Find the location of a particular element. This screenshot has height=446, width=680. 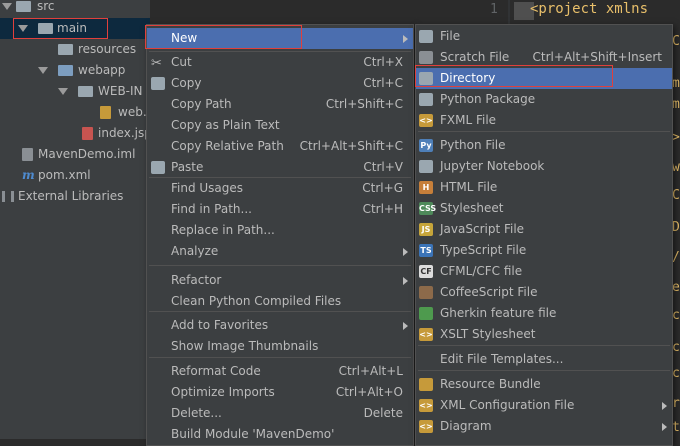

submenu-item-stylesheet: CSS Stylesheet is located at coordinates (544, 208).